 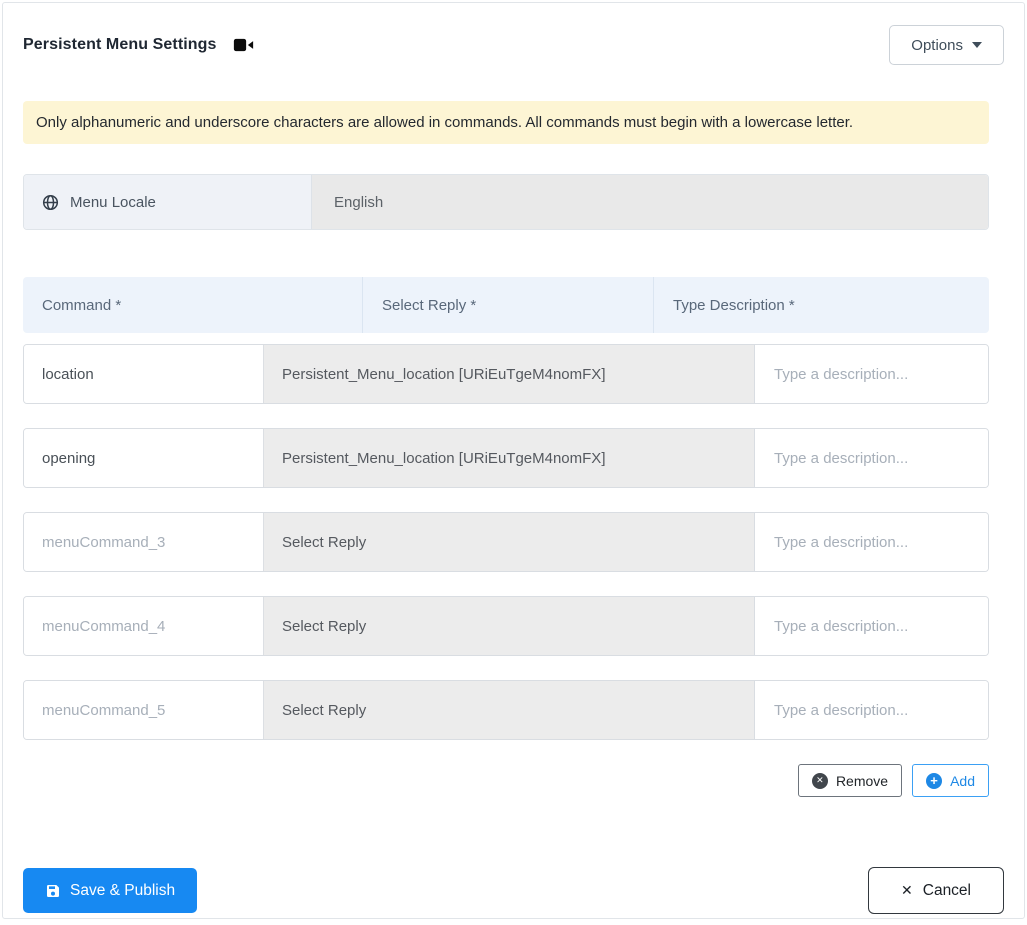 What do you see at coordinates (819, 780) in the screenshot?
I see `circle-x-icon: ✕` at bounding box center [819, 780].